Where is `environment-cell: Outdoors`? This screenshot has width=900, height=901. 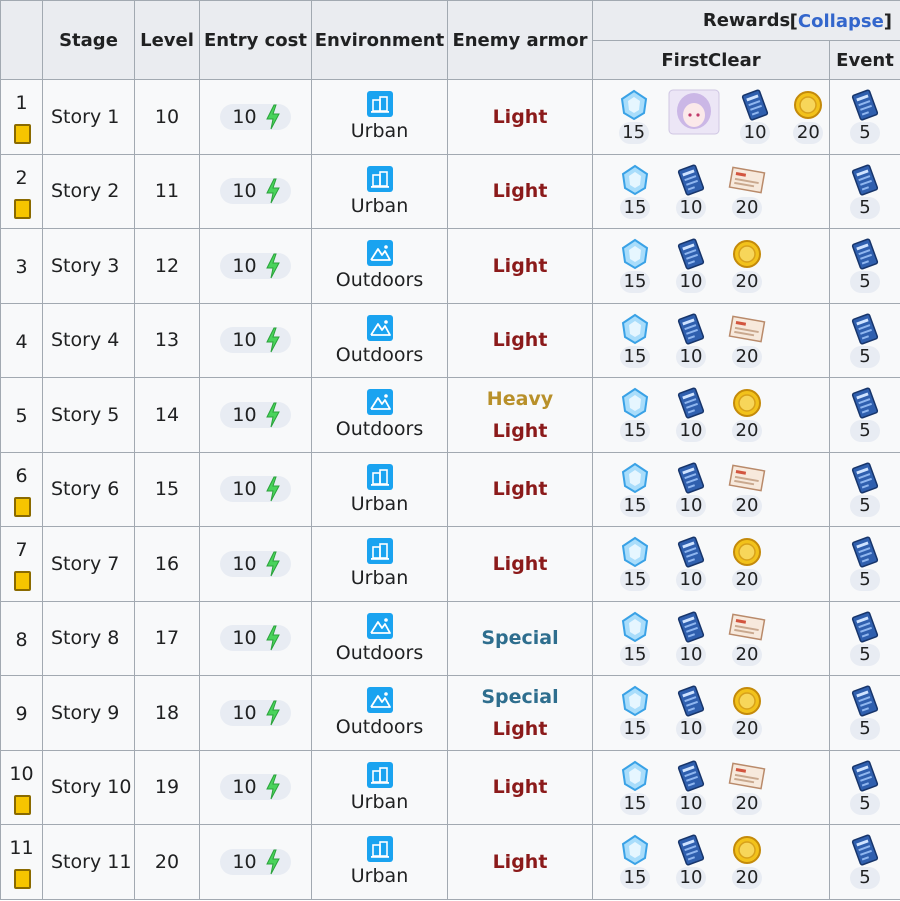
environment-cell: Outdoors is located at coordinates (379, 713).